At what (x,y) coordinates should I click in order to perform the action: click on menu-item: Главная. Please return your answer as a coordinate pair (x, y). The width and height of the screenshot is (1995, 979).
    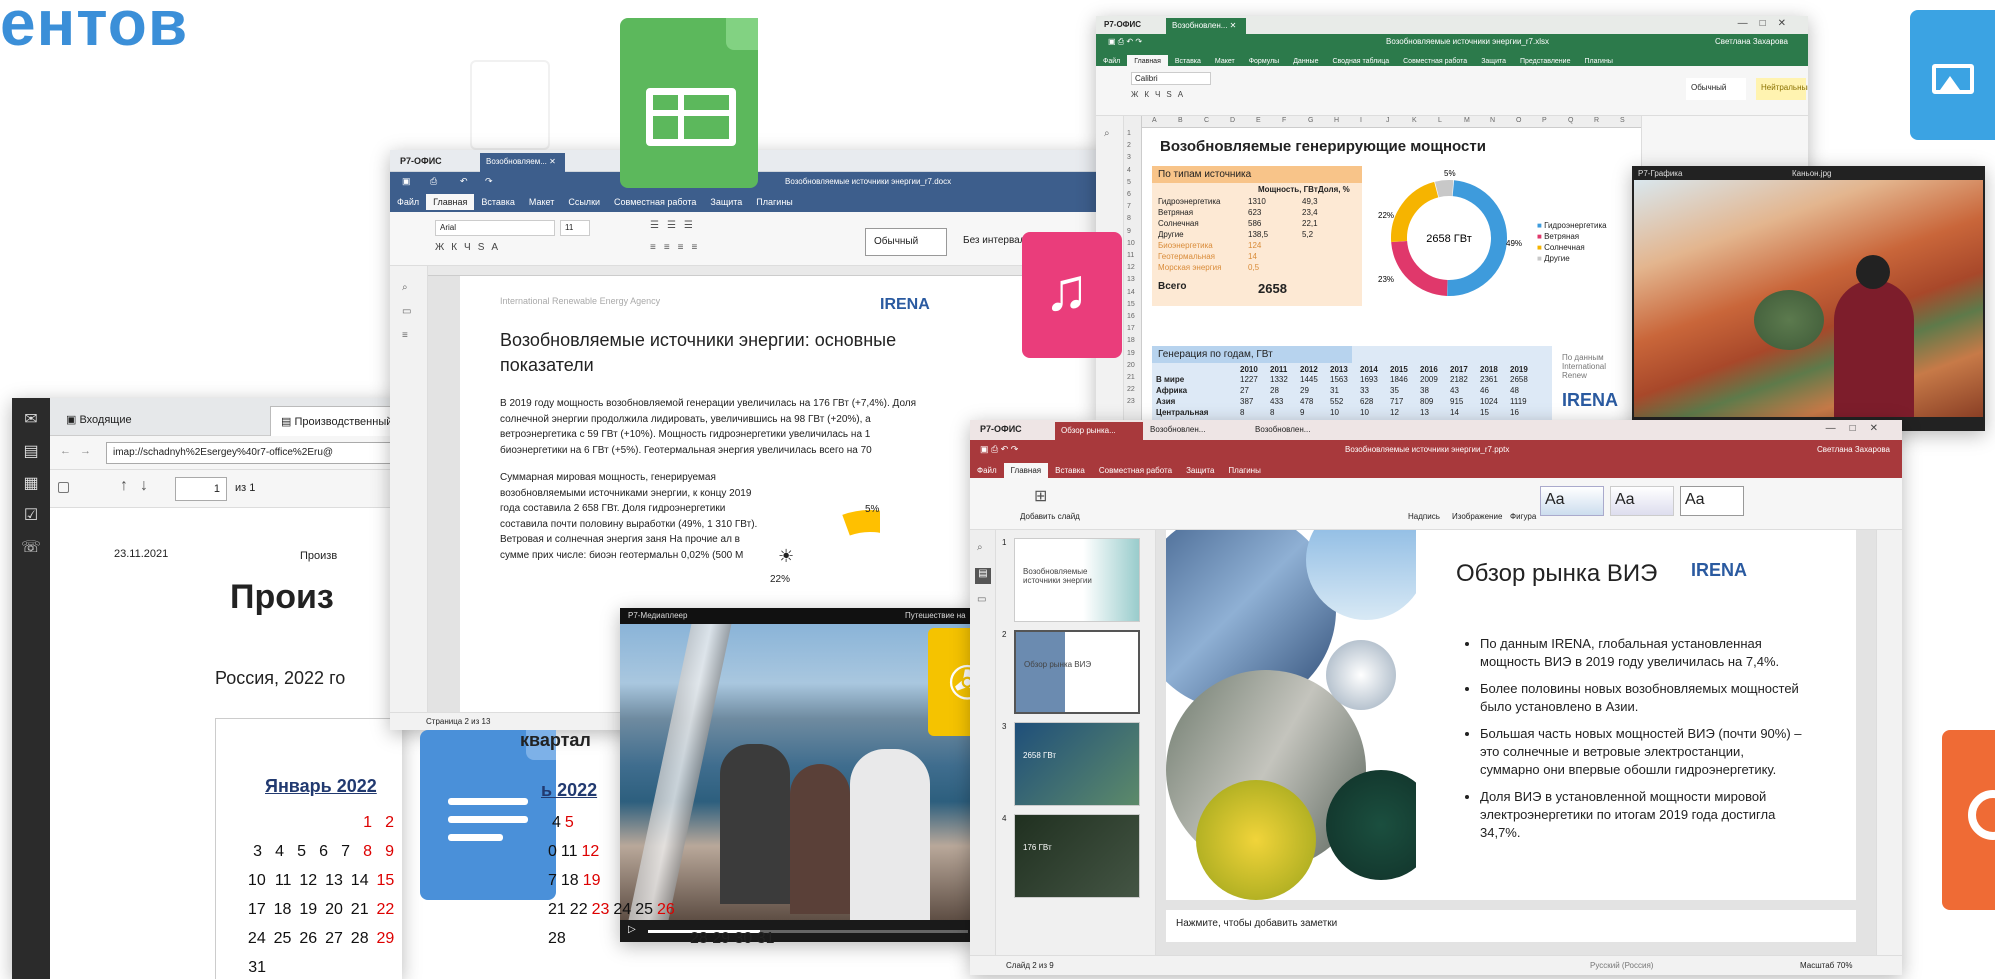
    Looking at the image, I should click on (1026, 470).